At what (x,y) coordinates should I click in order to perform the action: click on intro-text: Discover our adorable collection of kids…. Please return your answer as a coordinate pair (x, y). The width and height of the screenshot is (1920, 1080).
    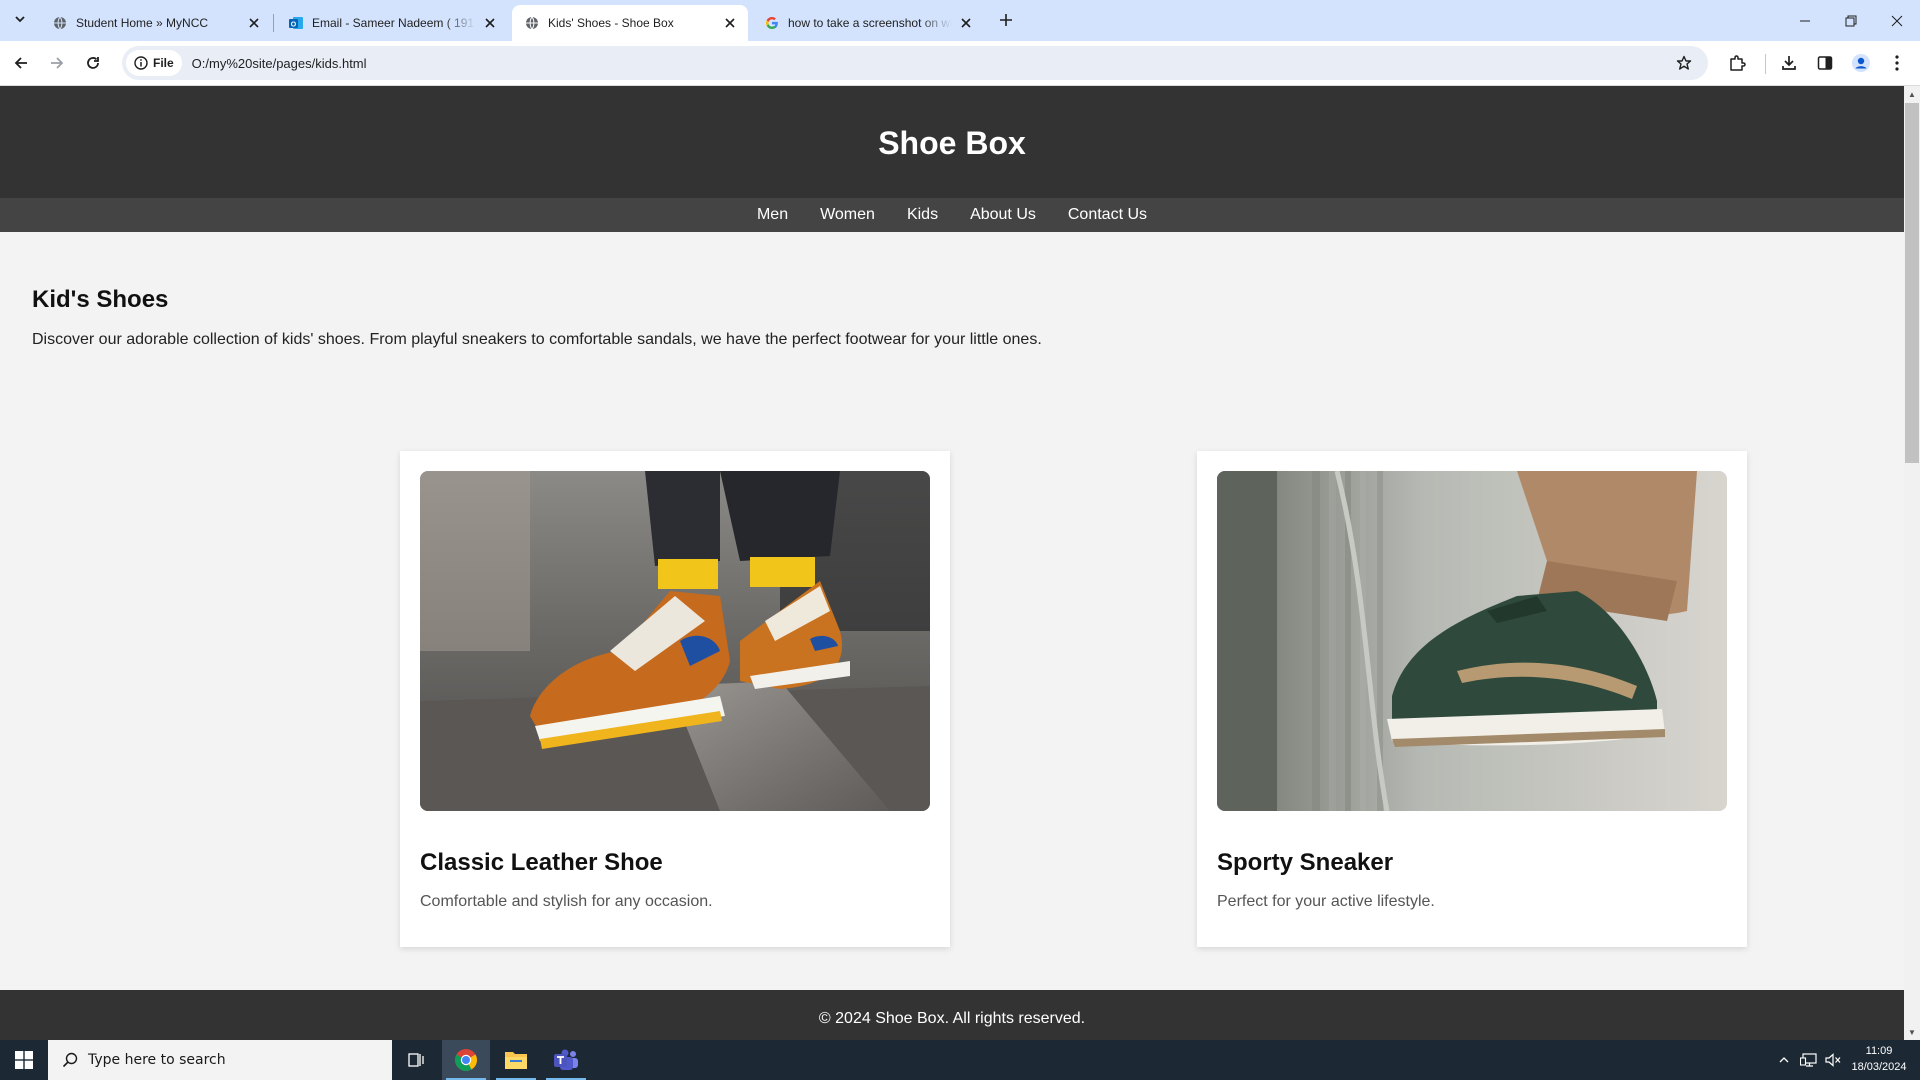
    Looking at the image, I should click on (537, 339).